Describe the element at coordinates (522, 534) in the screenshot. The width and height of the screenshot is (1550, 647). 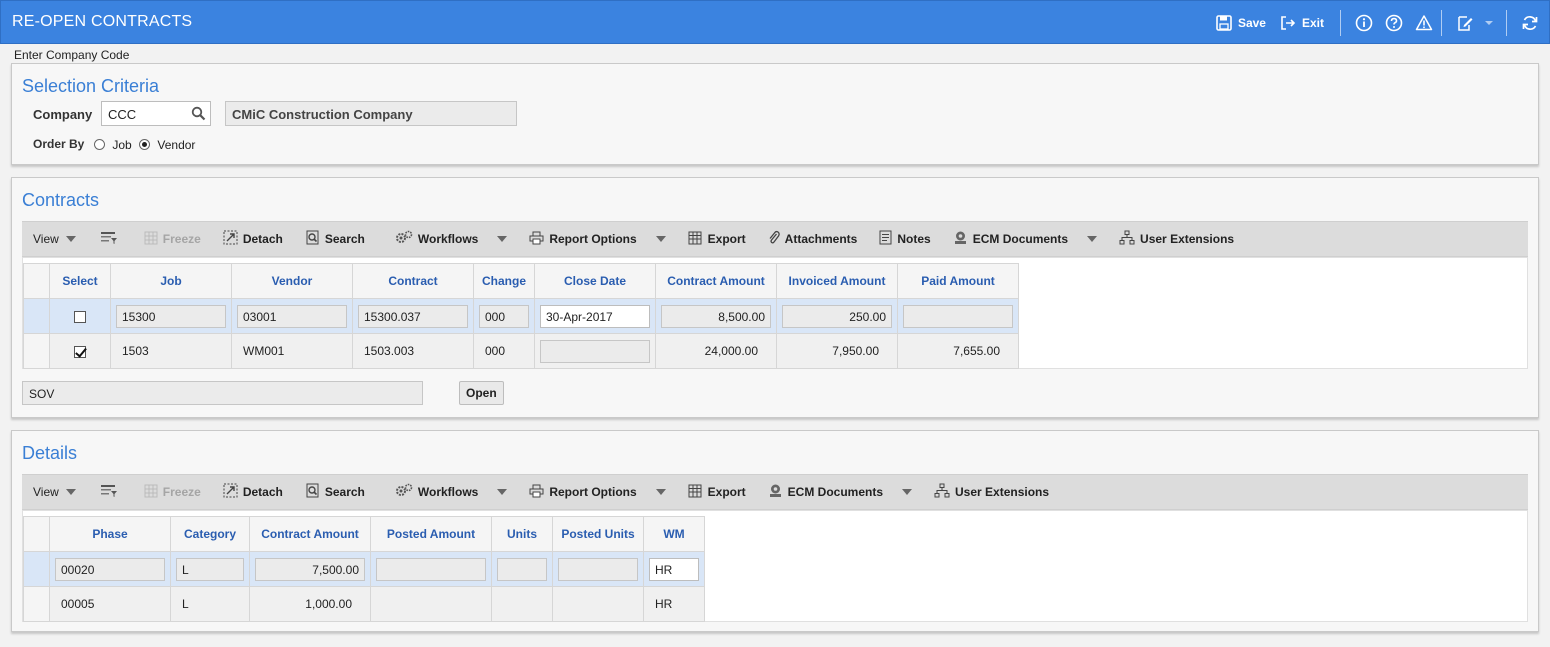
I see `column-header-units: Units` at that location.